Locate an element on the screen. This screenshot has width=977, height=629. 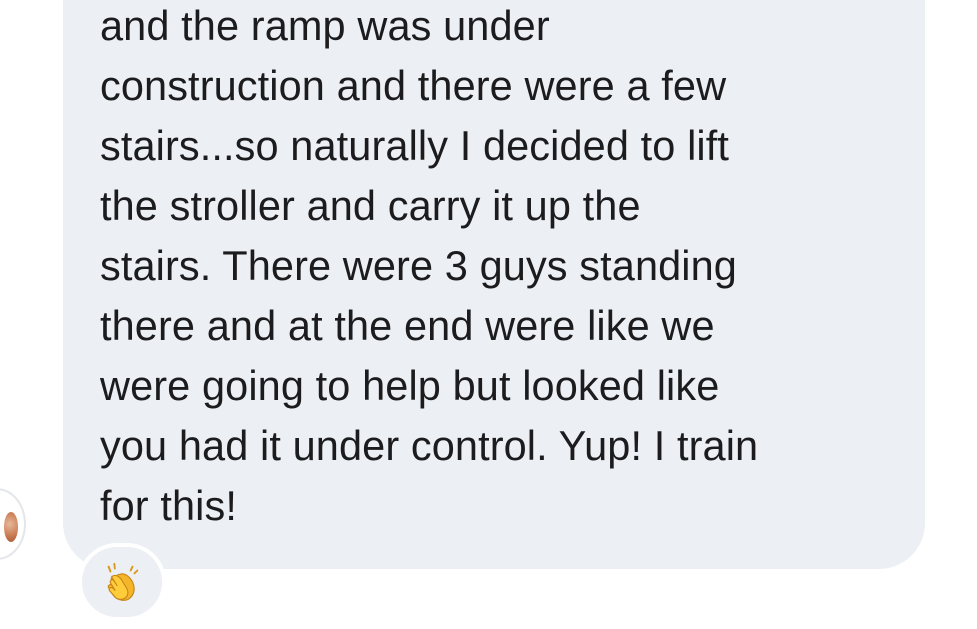
message-line: construction and there were a few is located at coordinates (413, 85).